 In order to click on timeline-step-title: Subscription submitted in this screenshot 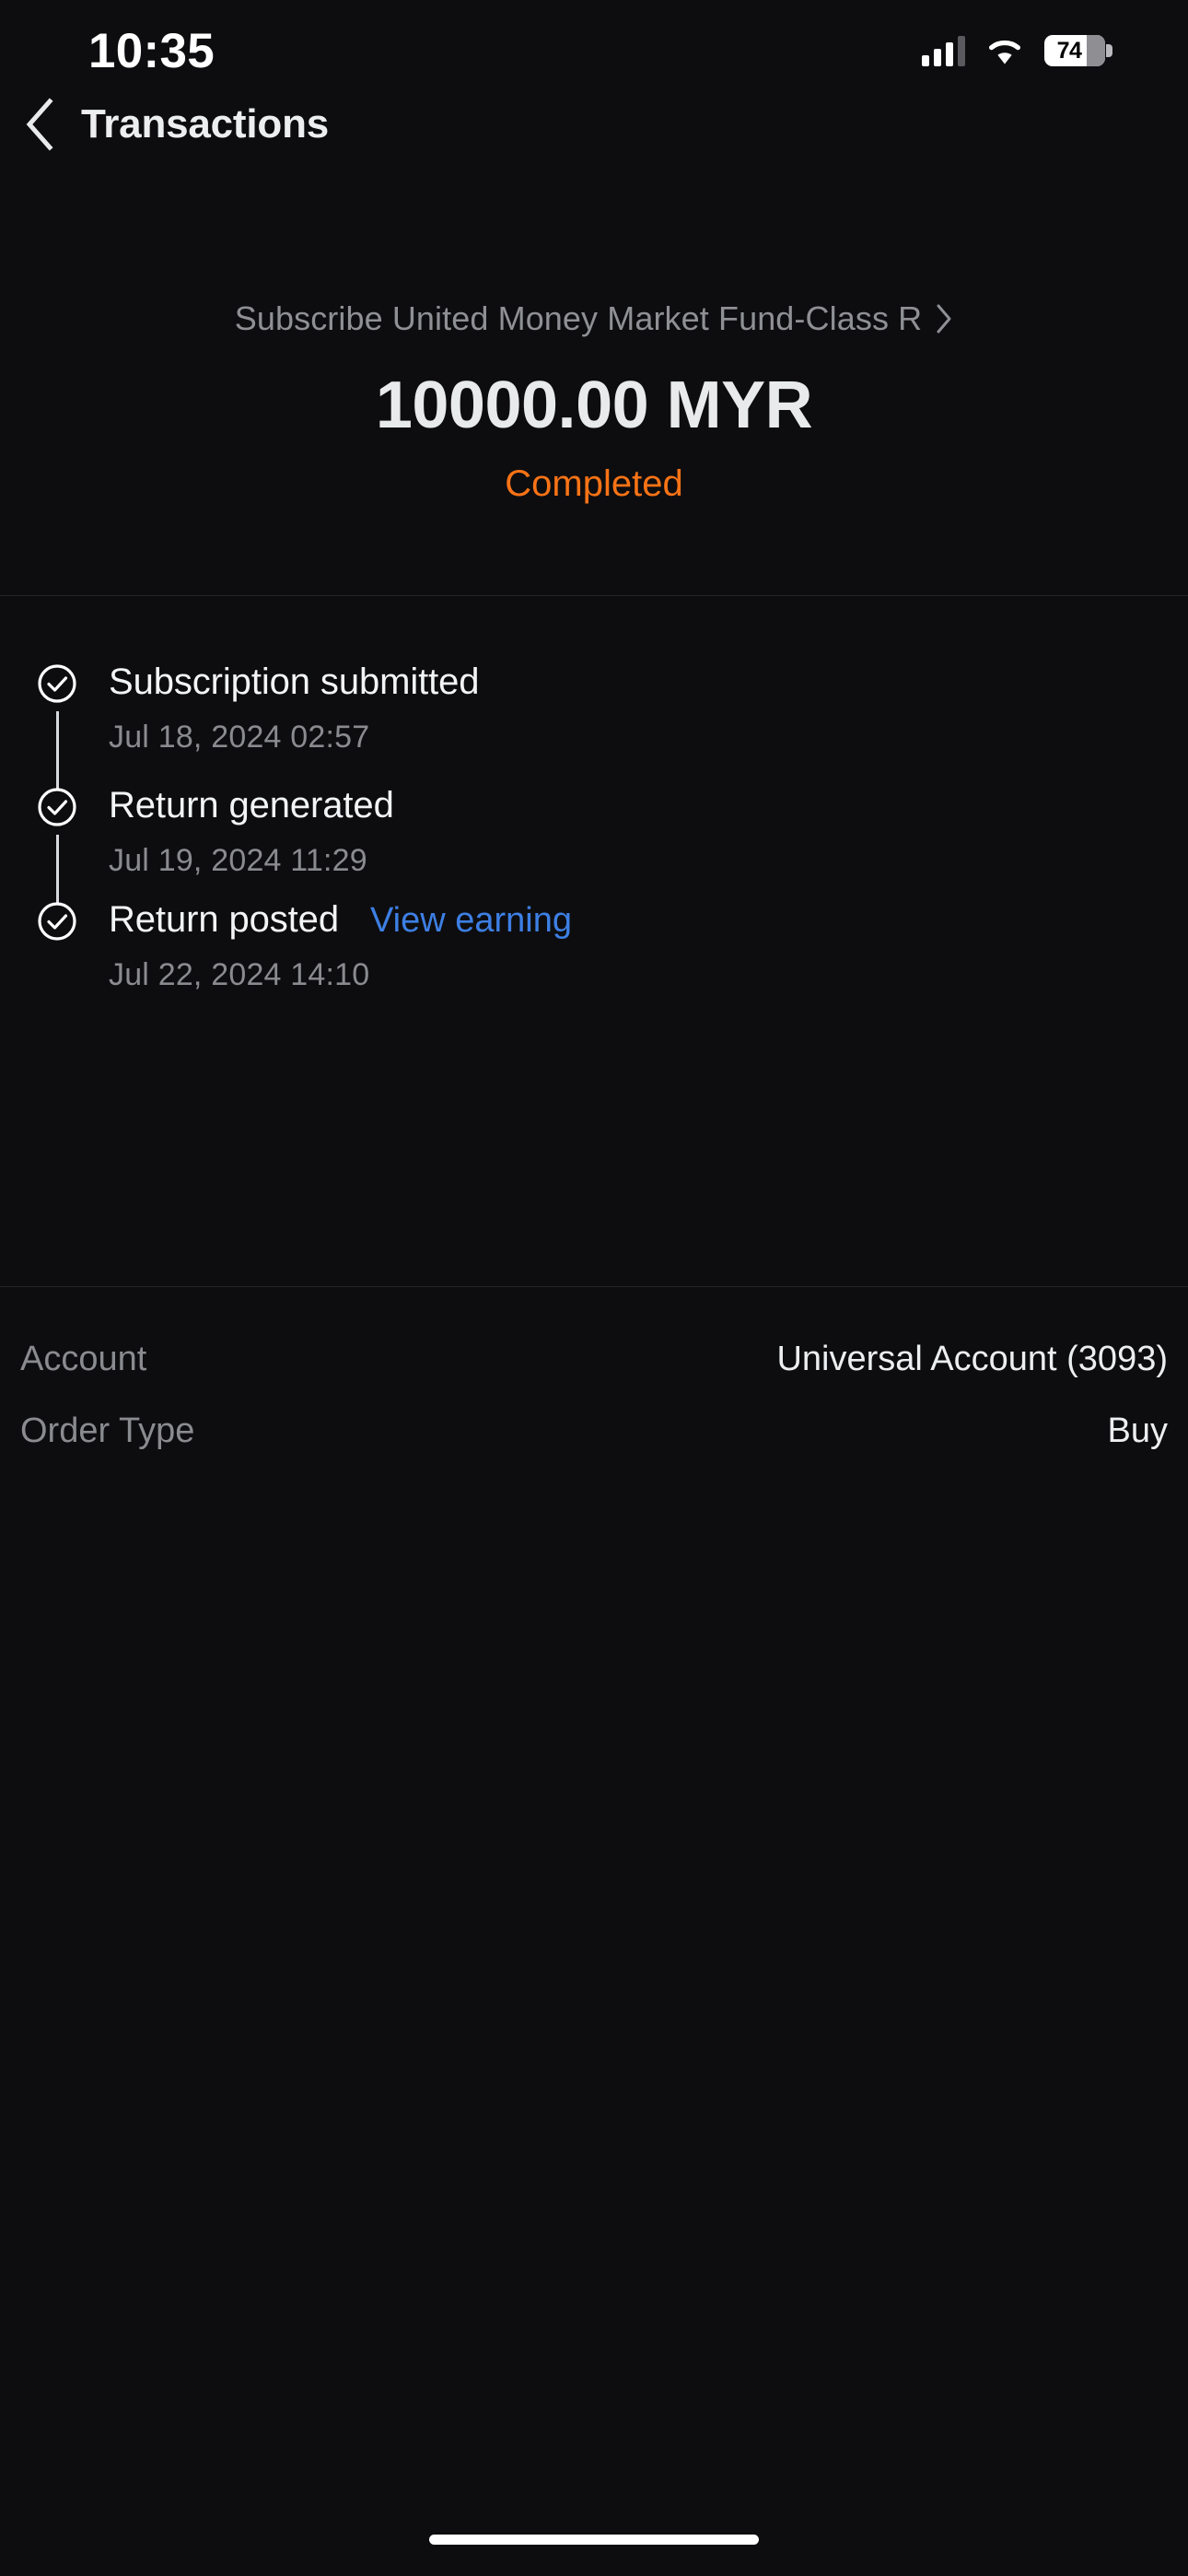, I will do `click(294, 682)`.